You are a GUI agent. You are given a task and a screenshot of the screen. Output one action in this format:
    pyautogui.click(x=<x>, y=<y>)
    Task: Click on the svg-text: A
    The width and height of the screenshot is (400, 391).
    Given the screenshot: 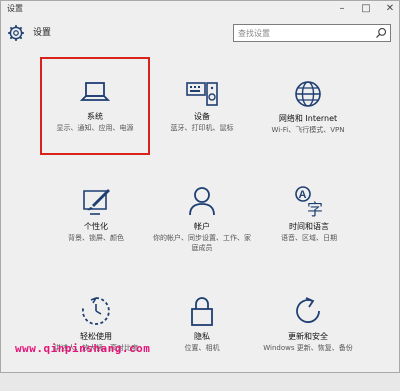 What is the action you would take?
    pyautogui.click(x=303, y=195)
    